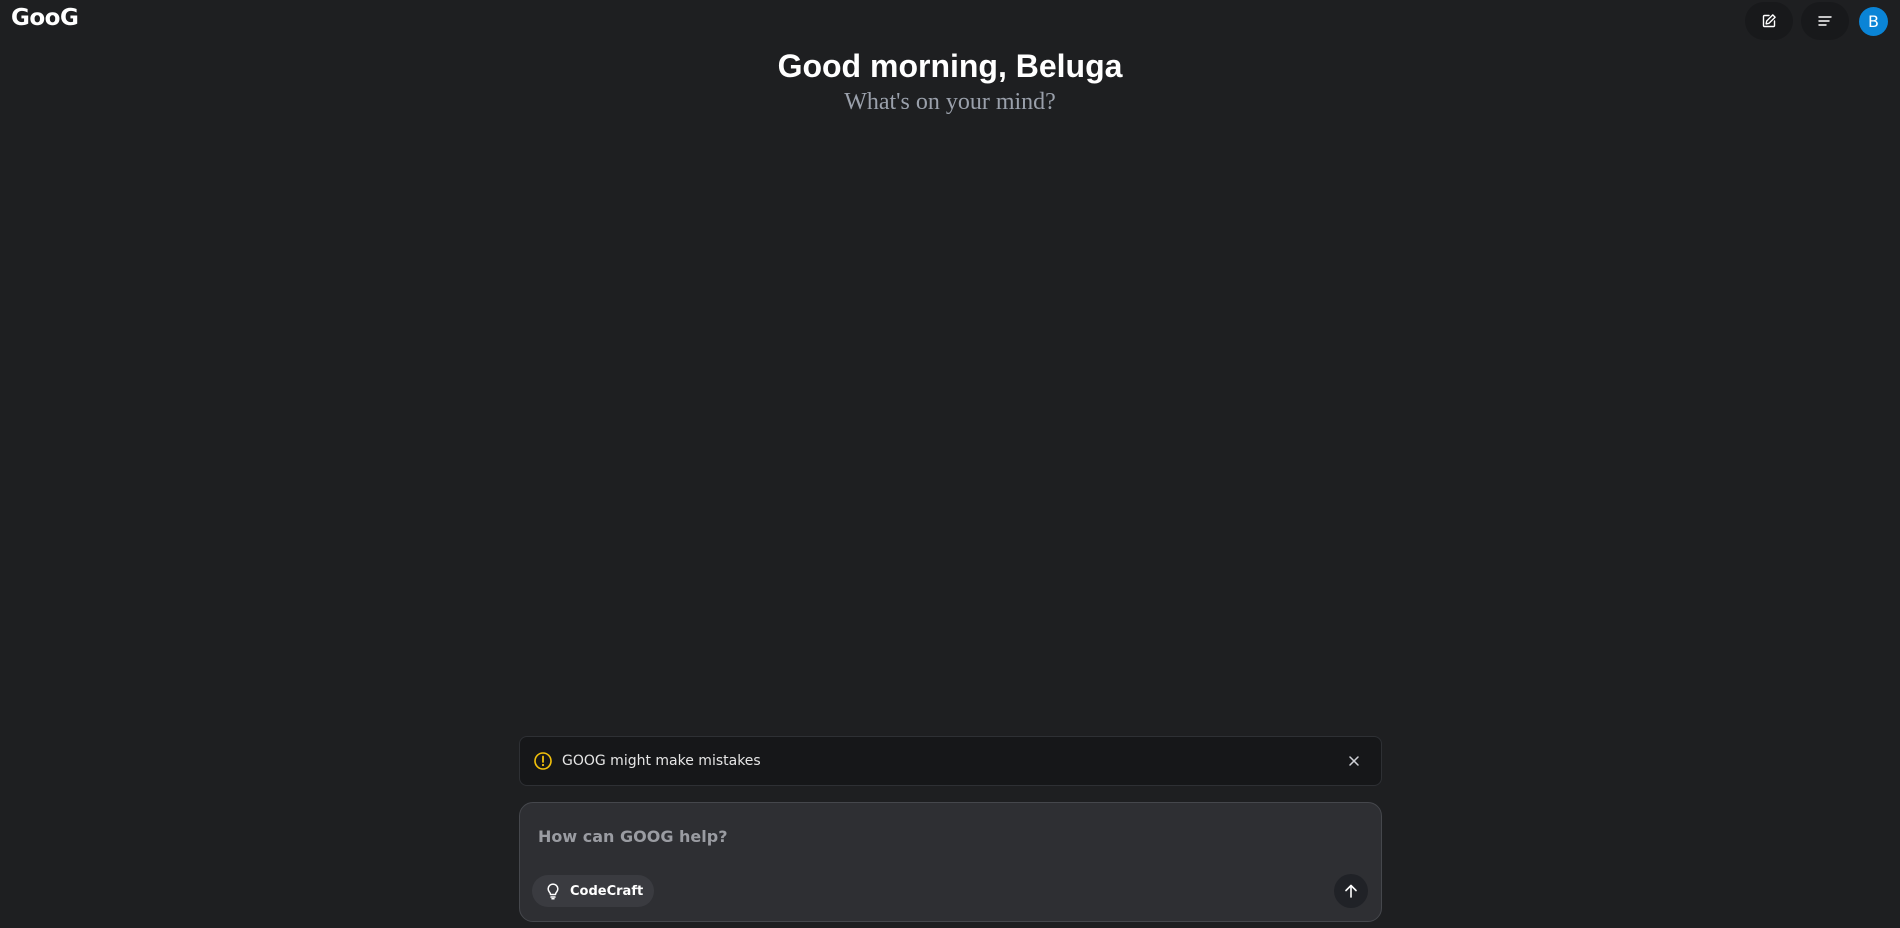  What do you see at coordinates (607, 891) in the screenshot?
I see `chip-label: CodeCraft` at bounding box center [607, 891].